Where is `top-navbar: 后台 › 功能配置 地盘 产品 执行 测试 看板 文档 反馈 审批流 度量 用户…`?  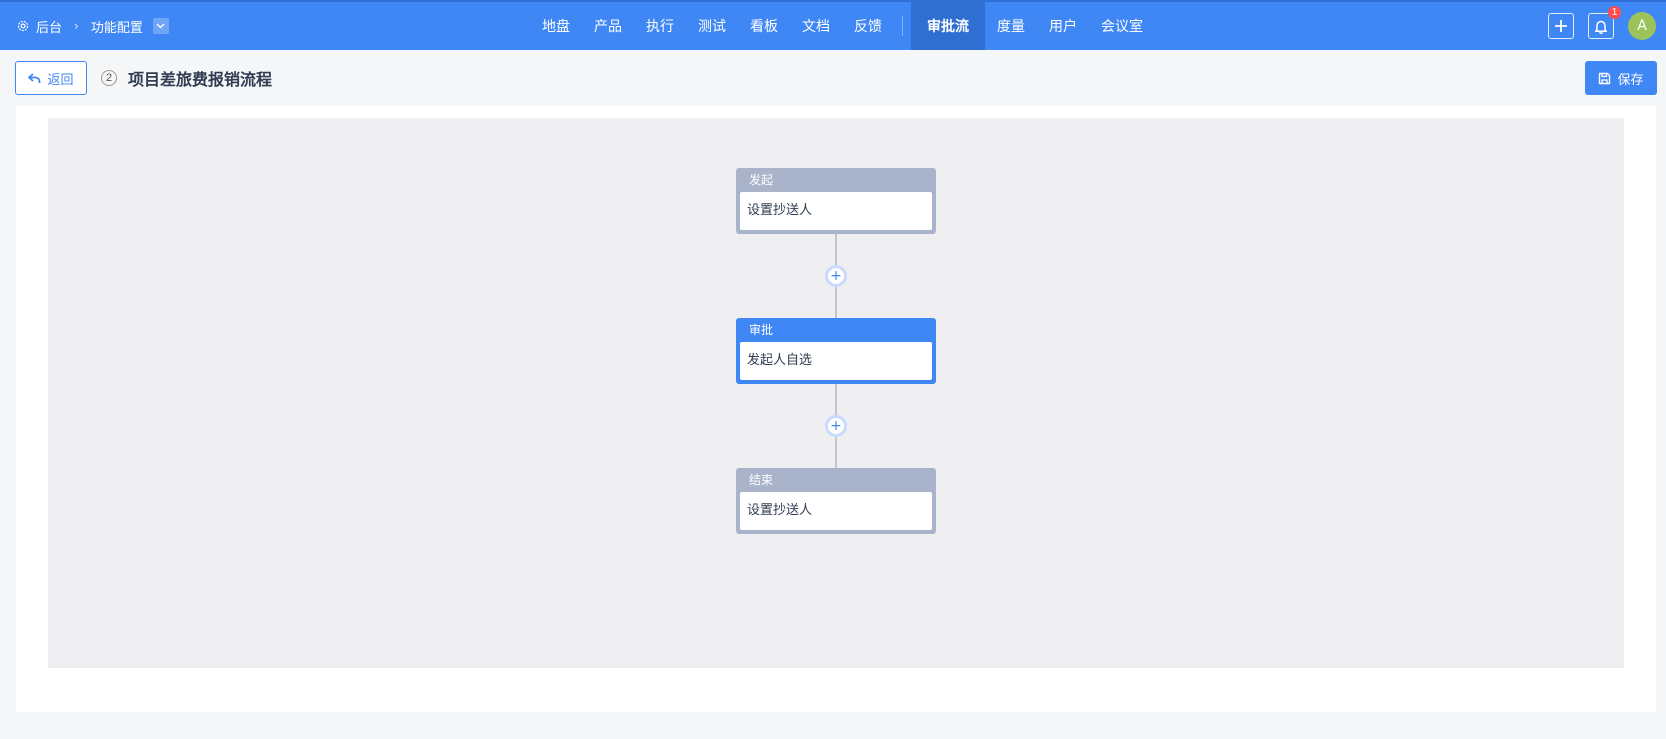
top-navbar: 后台 › 功能配置 地盘 产品 执行 测试 看板 文档 反馈 审批流 度量 用户… is located at coordinates (833, 25).